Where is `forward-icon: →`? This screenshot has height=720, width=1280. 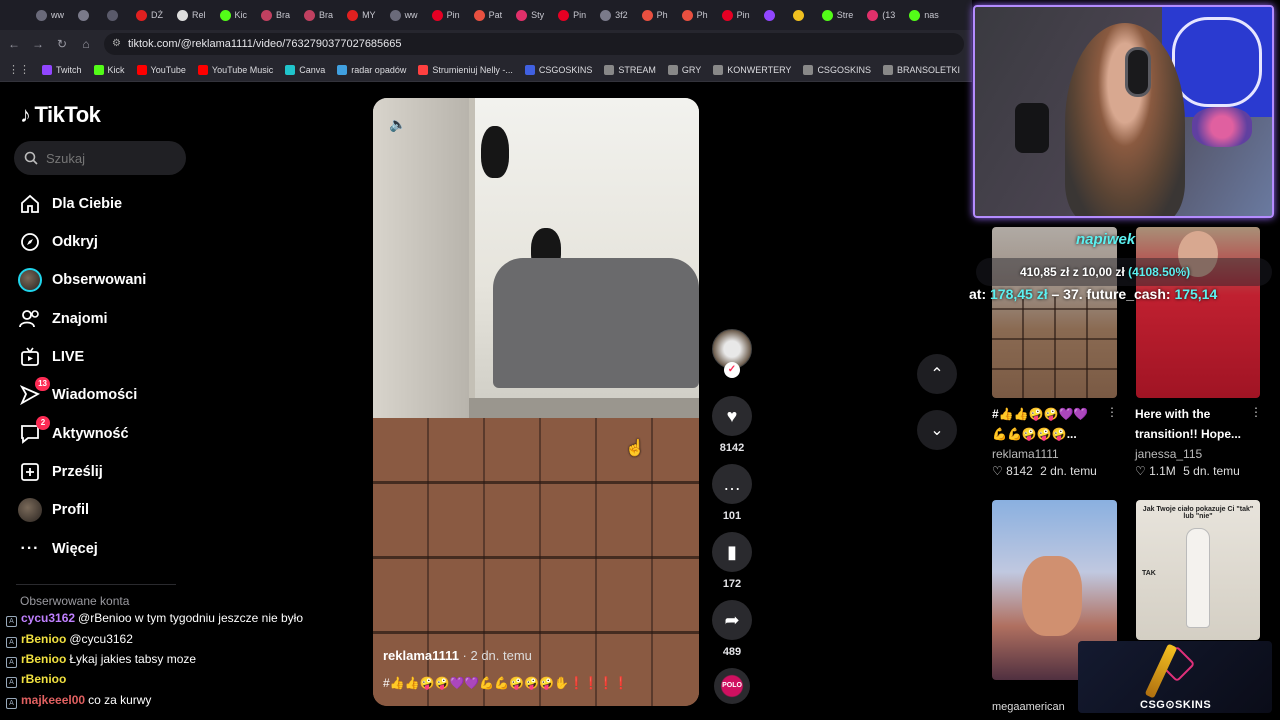
forward-icon: → is located at coordinates (38, 44).